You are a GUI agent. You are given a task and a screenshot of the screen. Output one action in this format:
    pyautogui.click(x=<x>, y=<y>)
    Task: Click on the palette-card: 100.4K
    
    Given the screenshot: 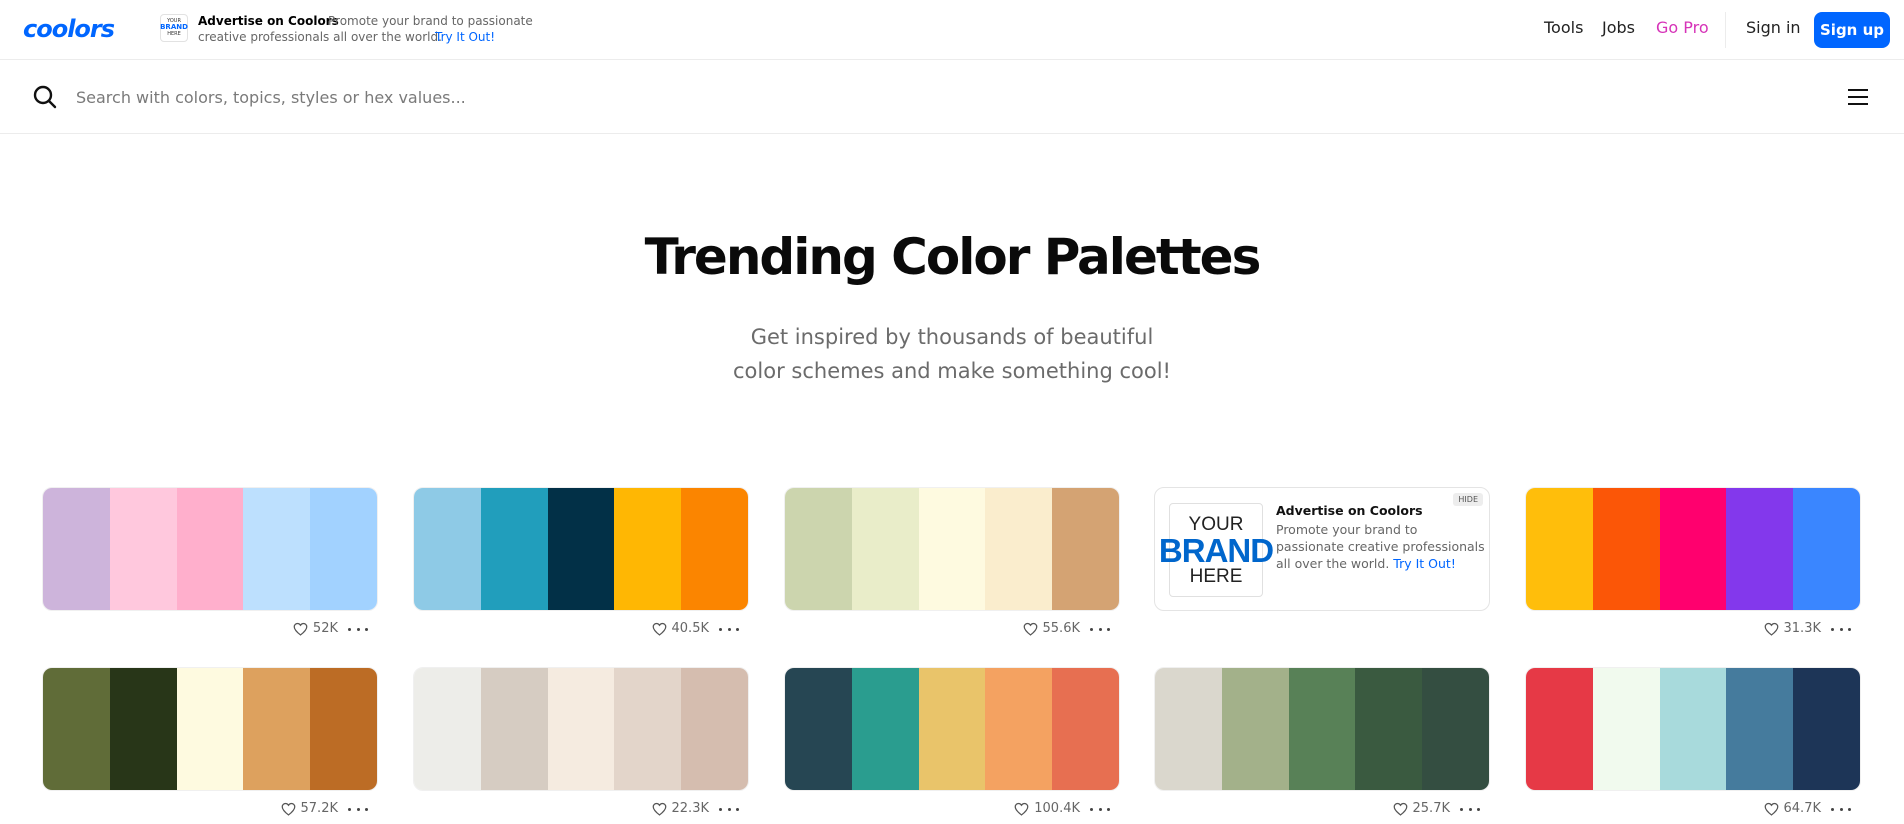 What is the action you would take?
    pyautogui.click(x=952, y=745)
    